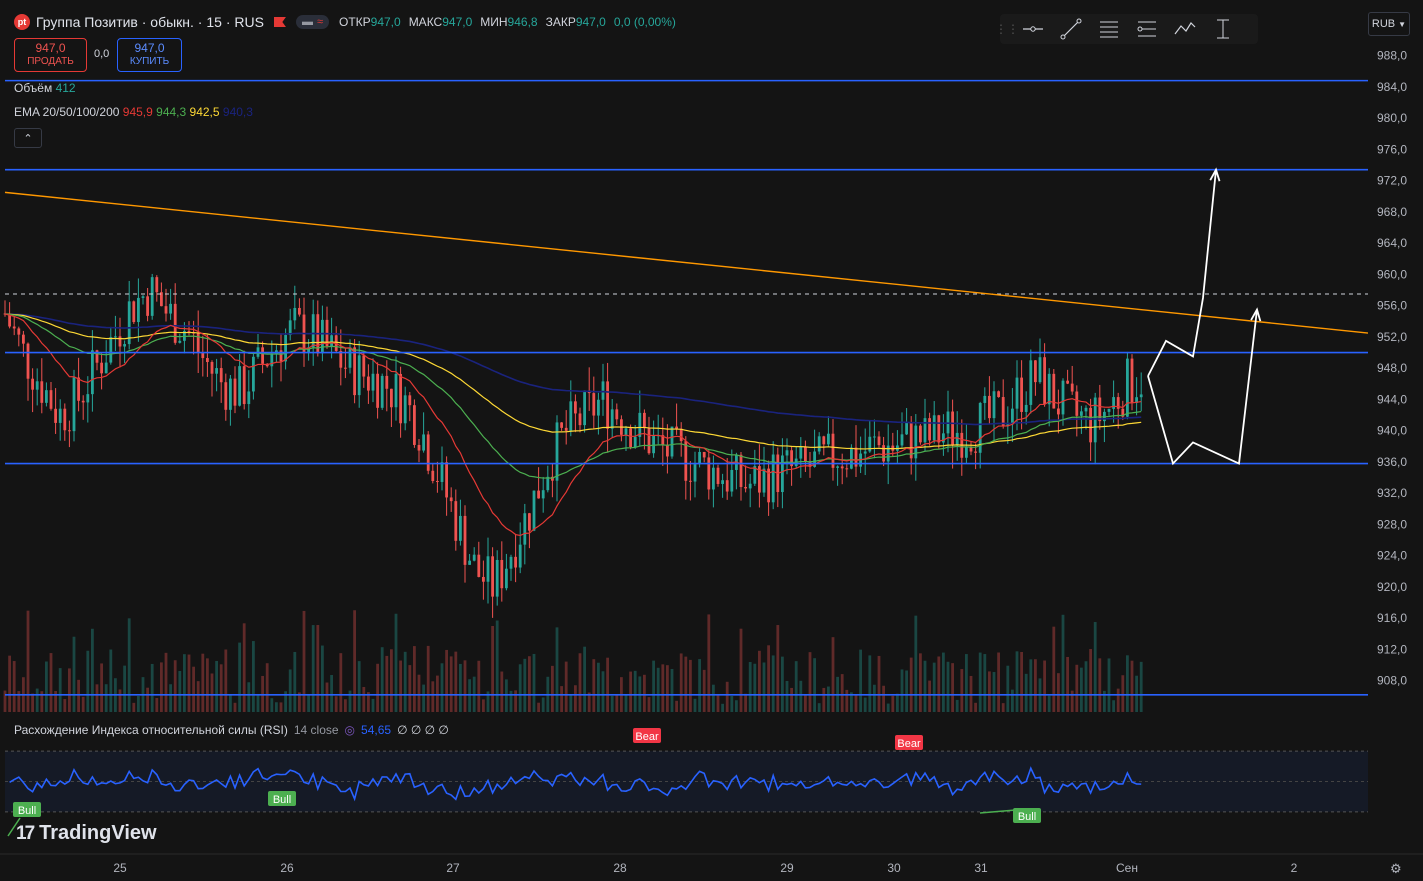 The width and height of the screenshot is (1423, 881). What do you see at coordinates (1007, 29) in the screenshot?
I see `drag-handle-icon: ⋮⋮` at bounding box center [1007, 29].